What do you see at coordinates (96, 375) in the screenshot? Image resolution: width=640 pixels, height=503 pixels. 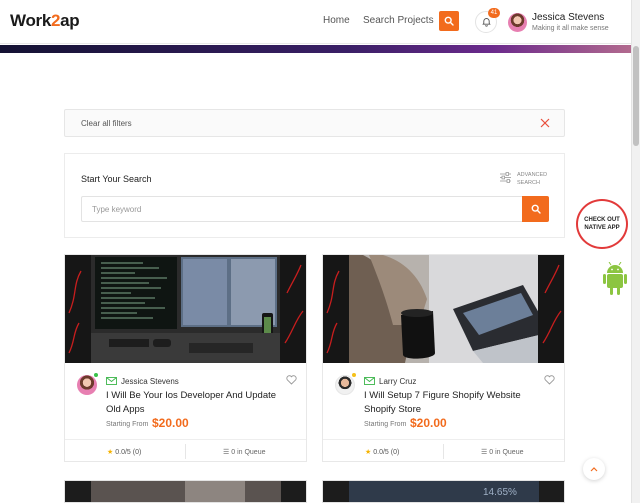 I see `online-status-dot` at bounding box center [96, 375].